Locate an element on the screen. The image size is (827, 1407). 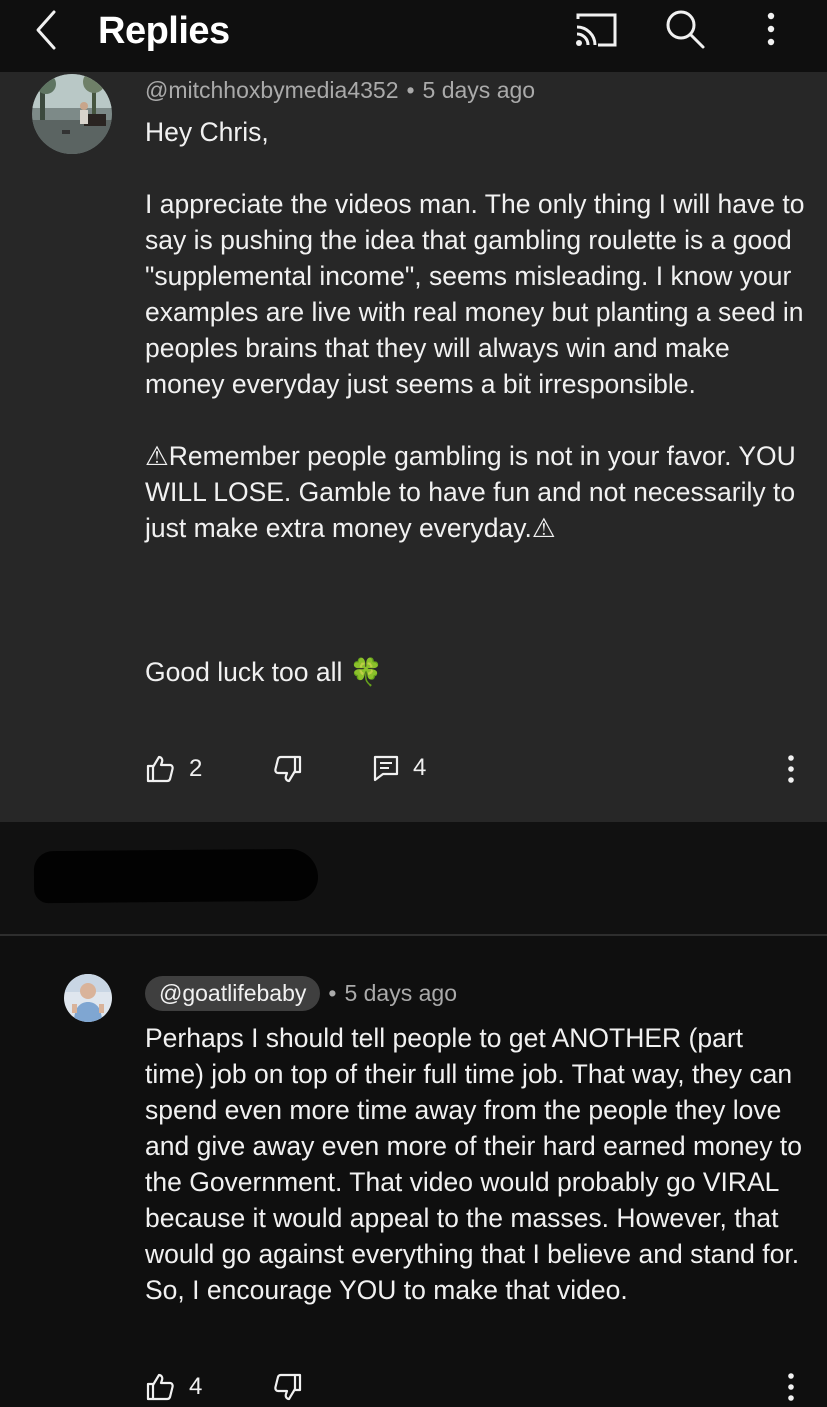
back-icon is located at coordinates (47, 30).